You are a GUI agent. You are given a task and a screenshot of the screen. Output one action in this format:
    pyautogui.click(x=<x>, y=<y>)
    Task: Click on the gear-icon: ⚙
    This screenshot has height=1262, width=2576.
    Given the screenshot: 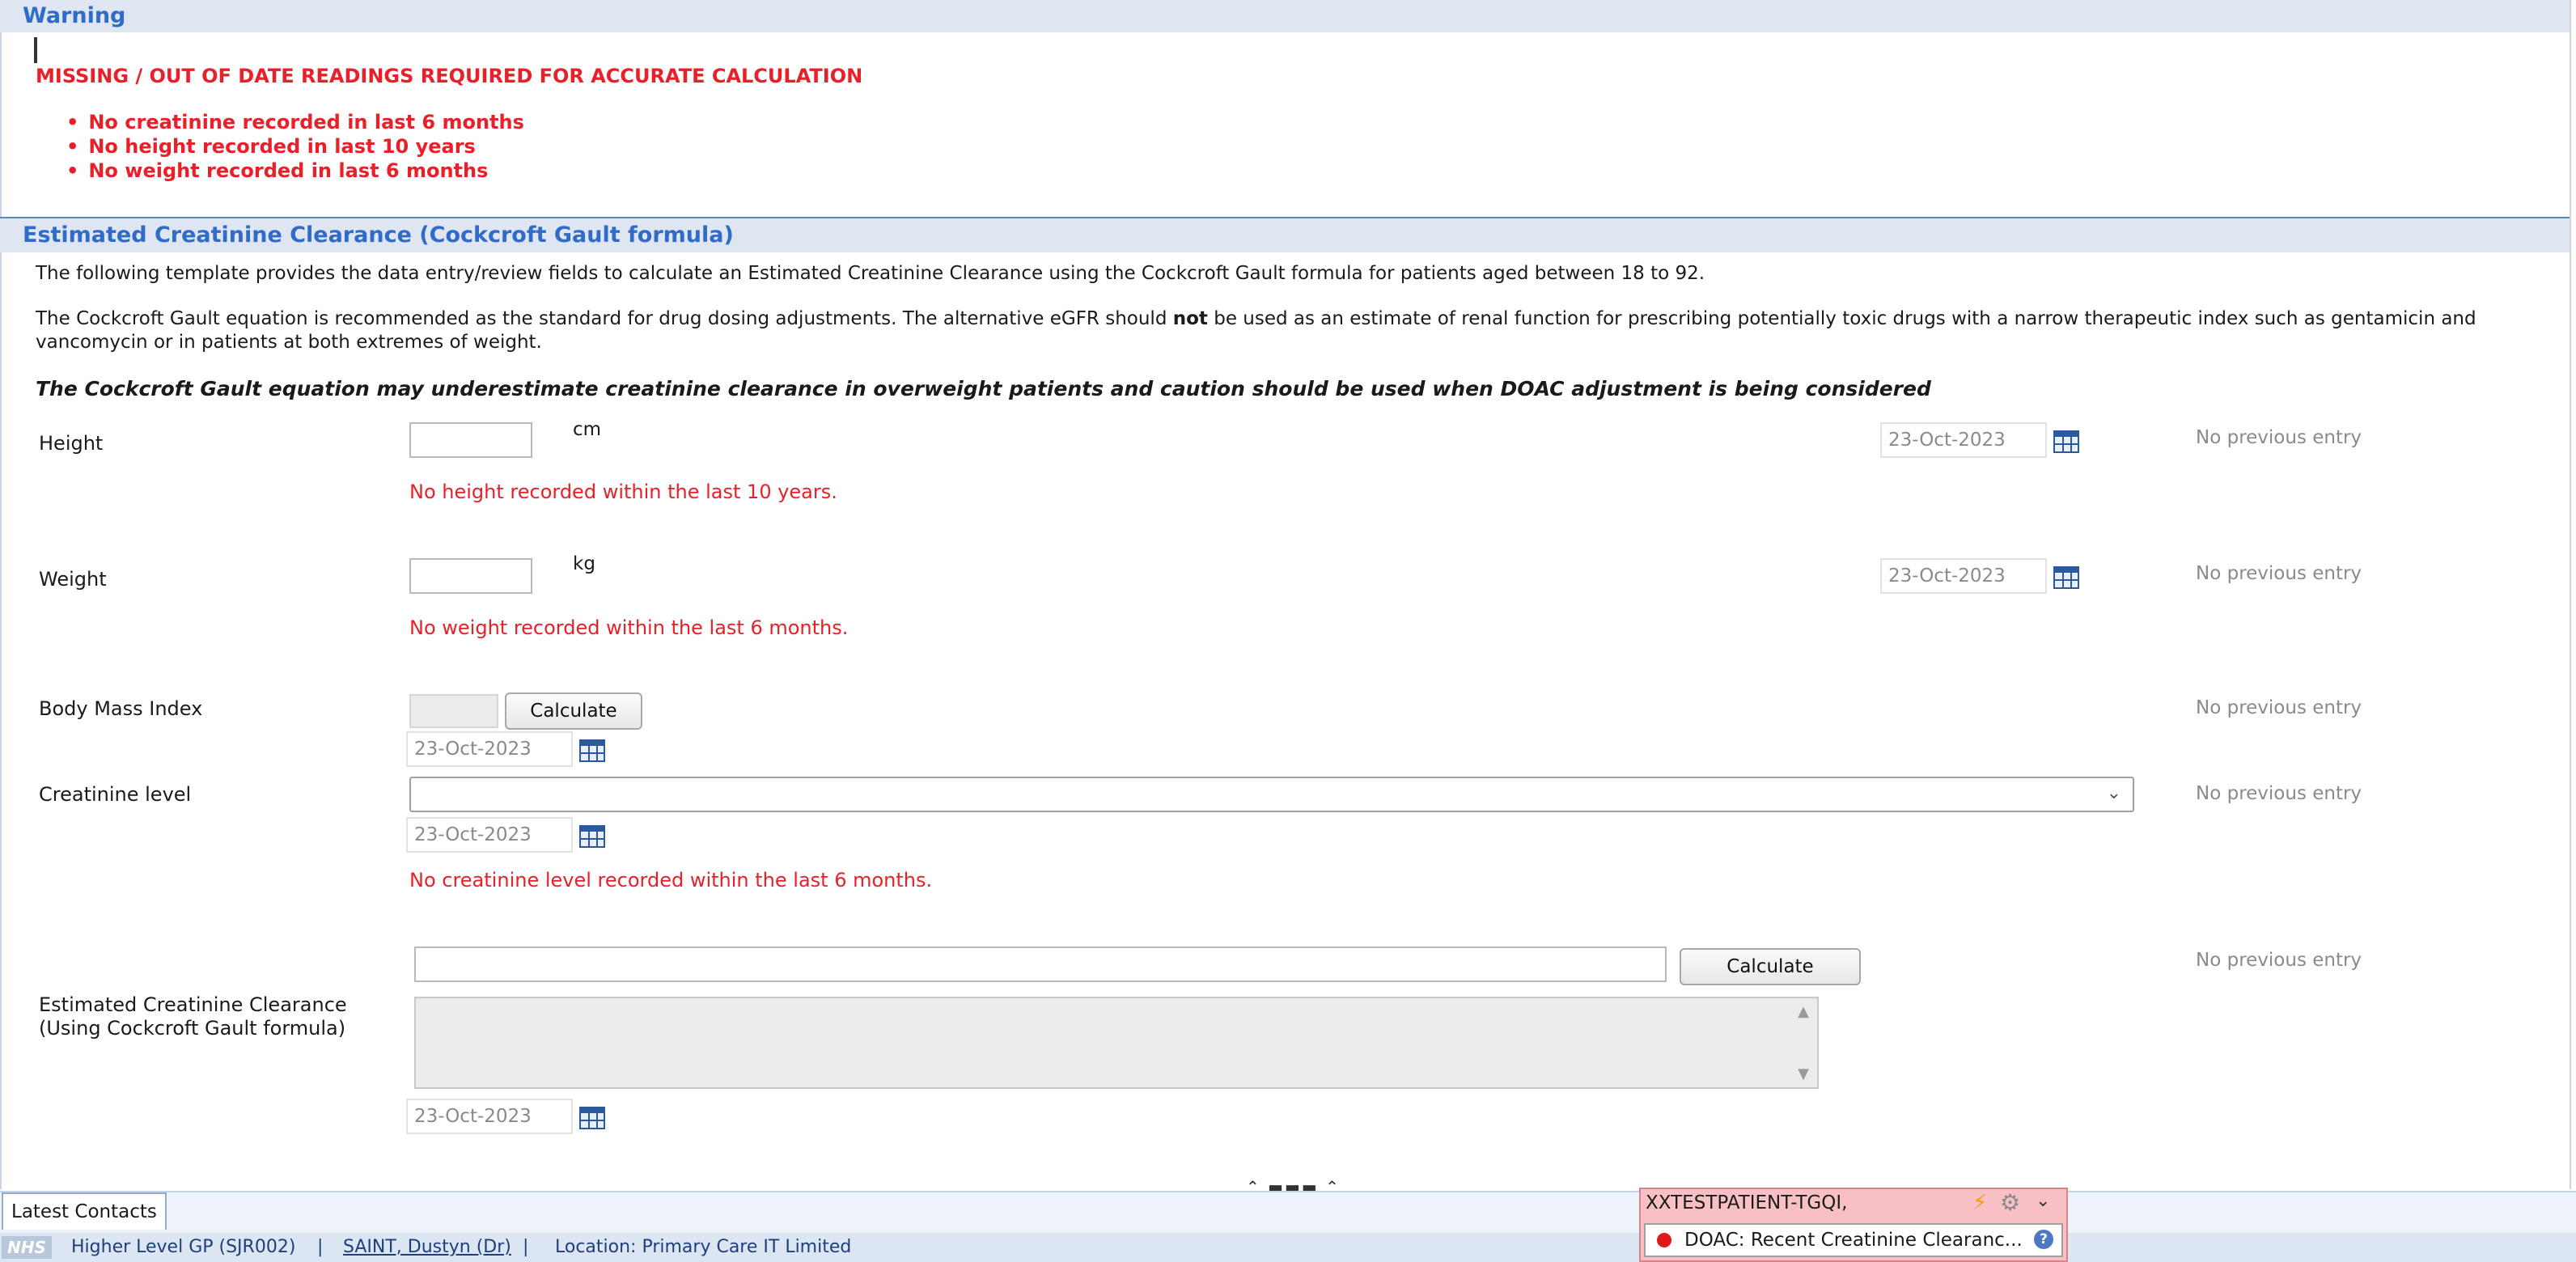 What is the action you would take?
    pyautogui.click(x=2010, y=1202)
    